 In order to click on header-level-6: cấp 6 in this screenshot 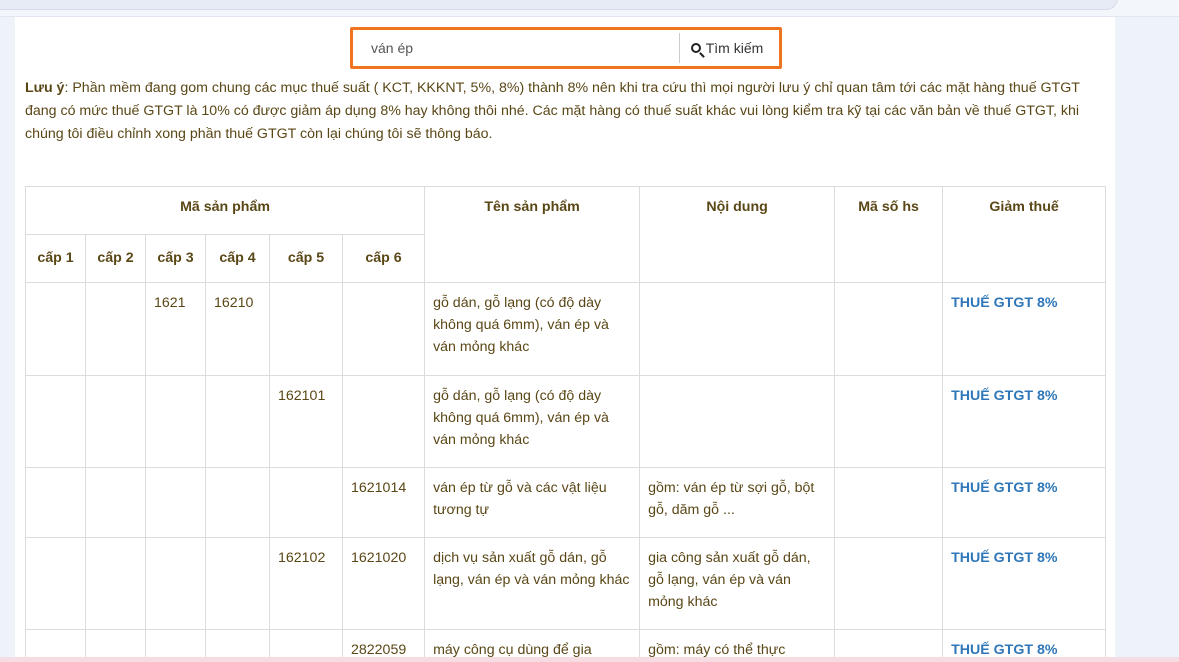, I will do `click(383, 258)`.